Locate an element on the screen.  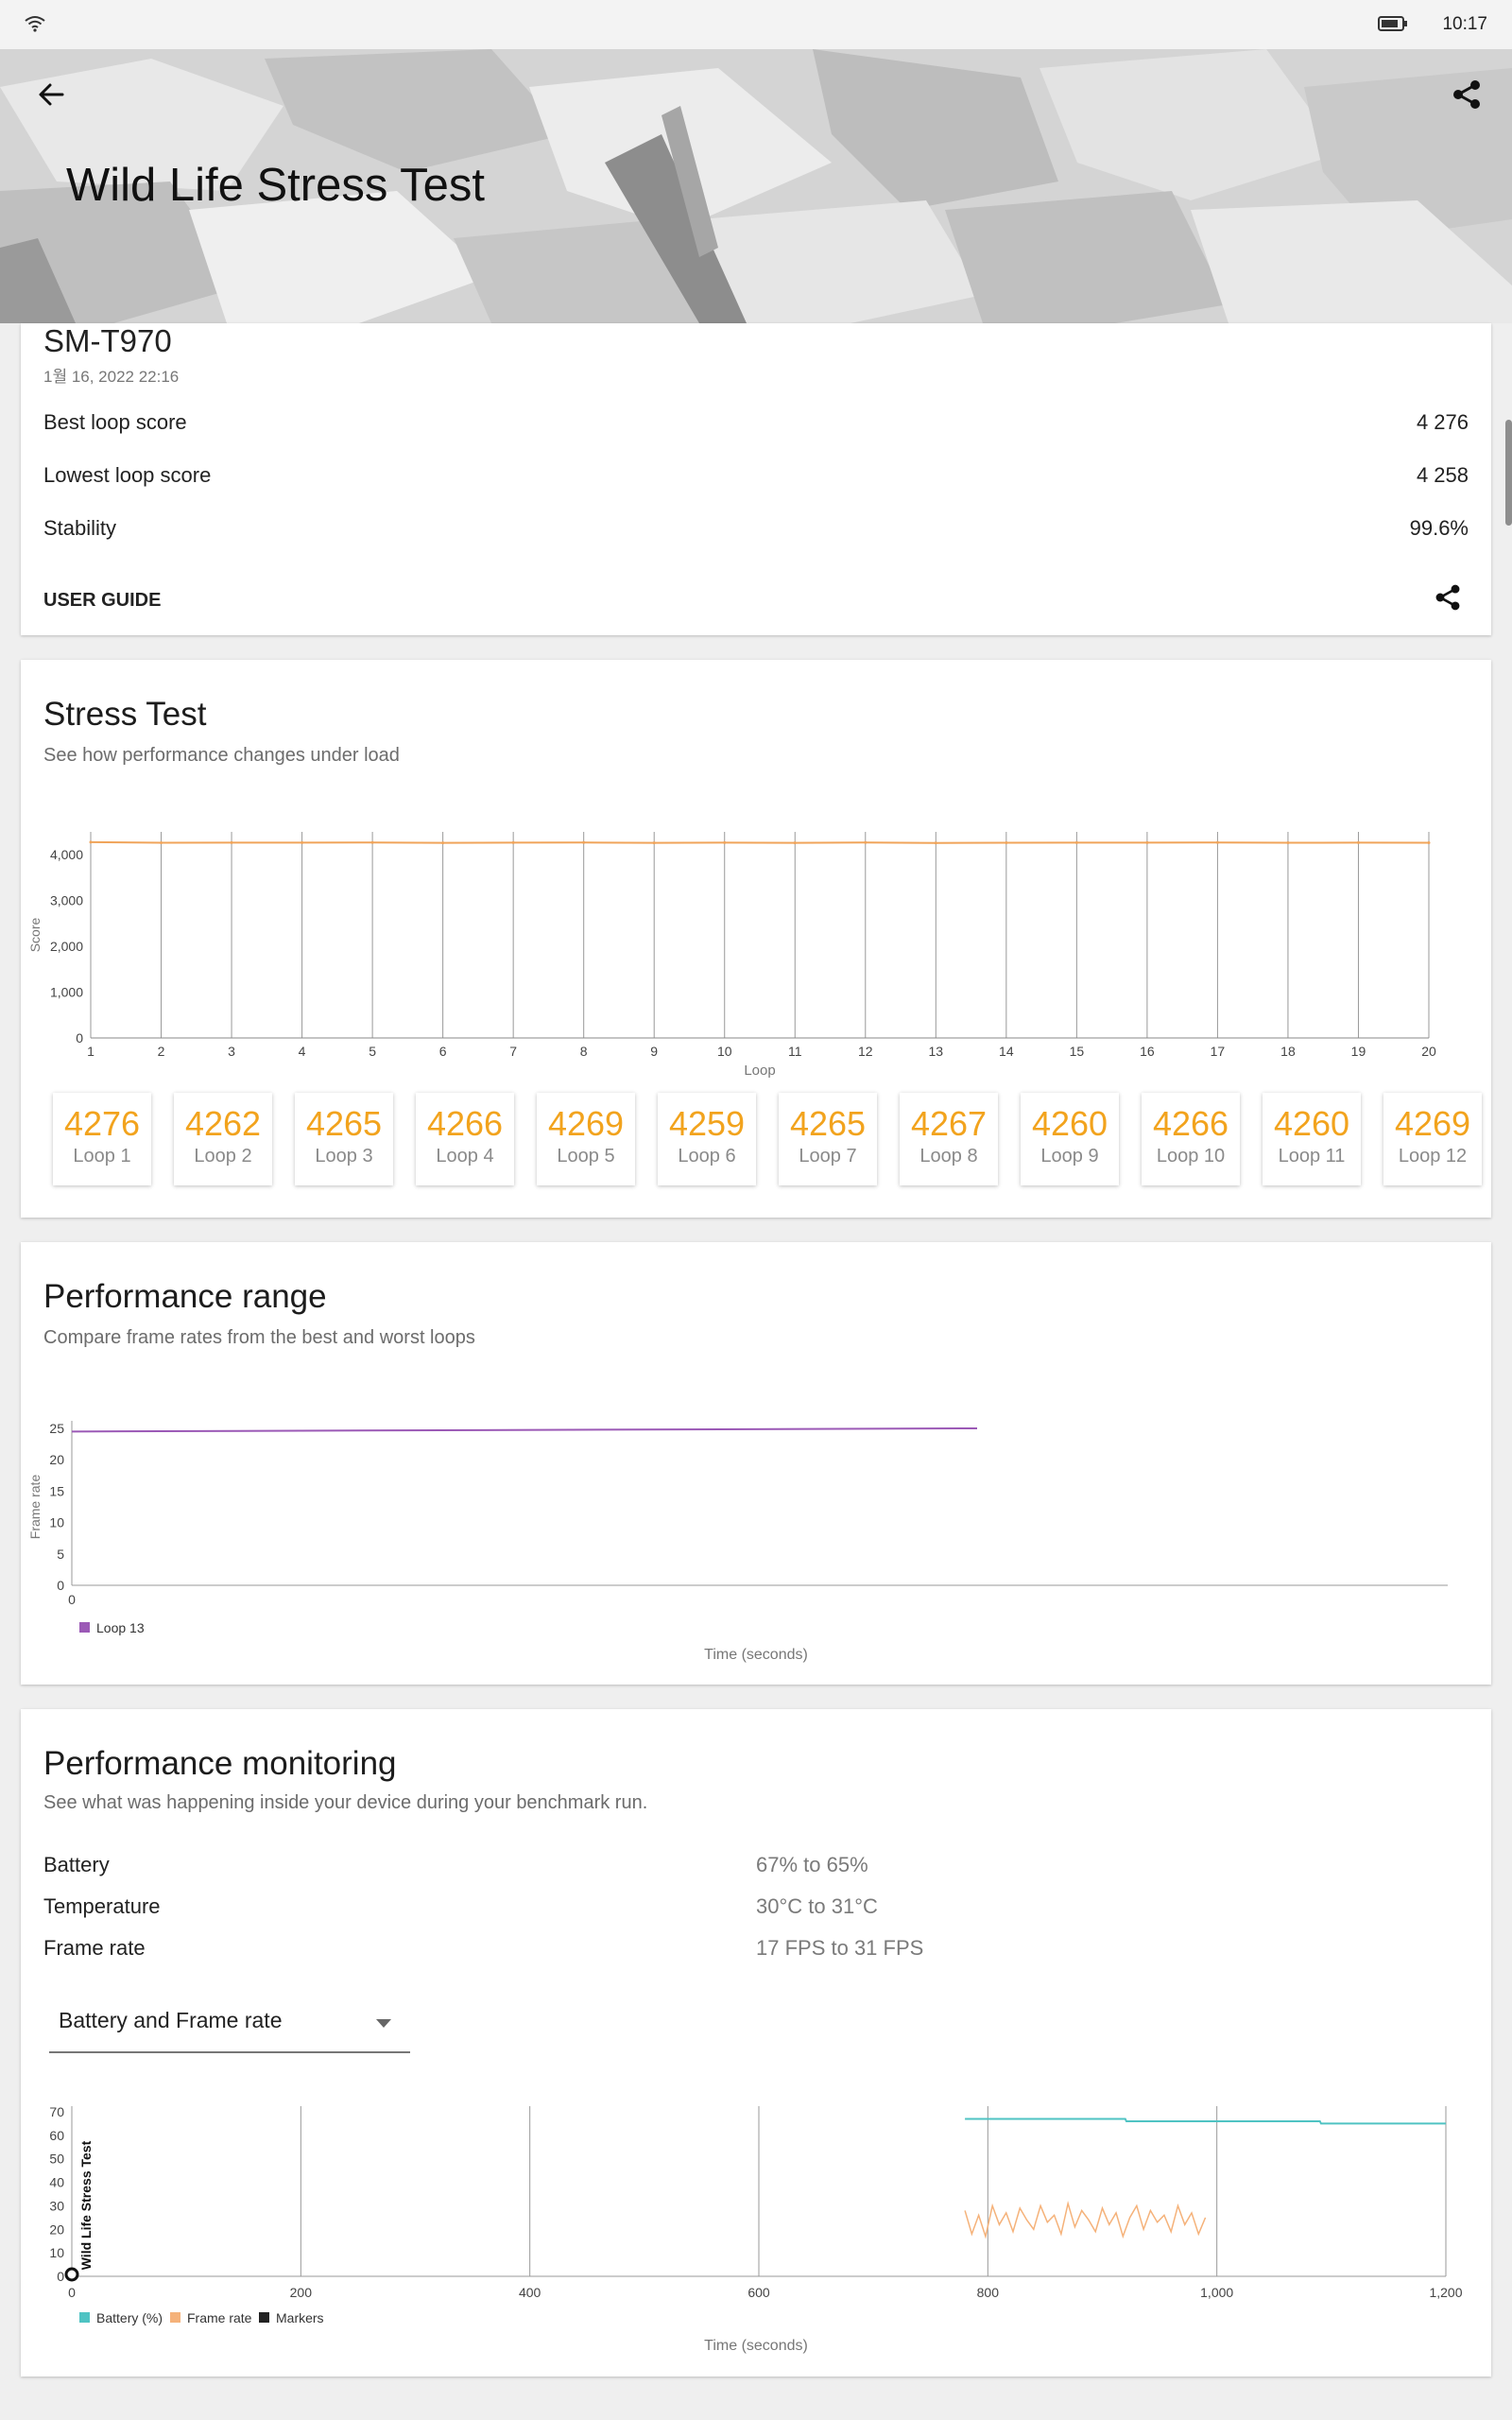
loop-score-label: Loop 1 is located at coordinates (102, 1156).